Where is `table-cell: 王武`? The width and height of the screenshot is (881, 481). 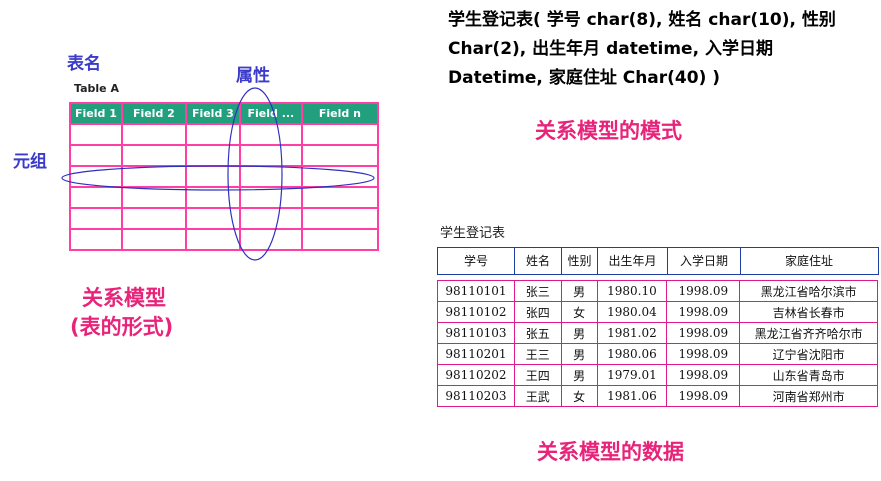
table-cell: 王武 is located at coordinates (537, 396).